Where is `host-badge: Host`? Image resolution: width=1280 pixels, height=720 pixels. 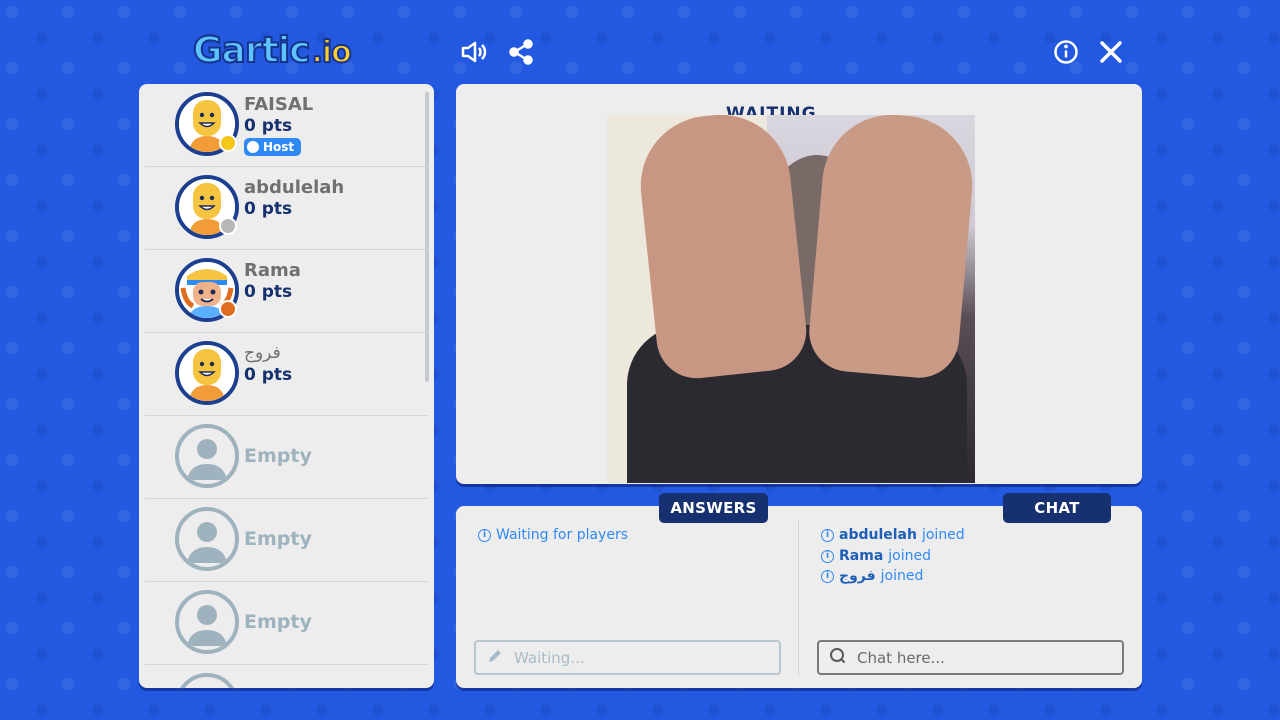
host-badge: Host is located at coordinates (273, 147).